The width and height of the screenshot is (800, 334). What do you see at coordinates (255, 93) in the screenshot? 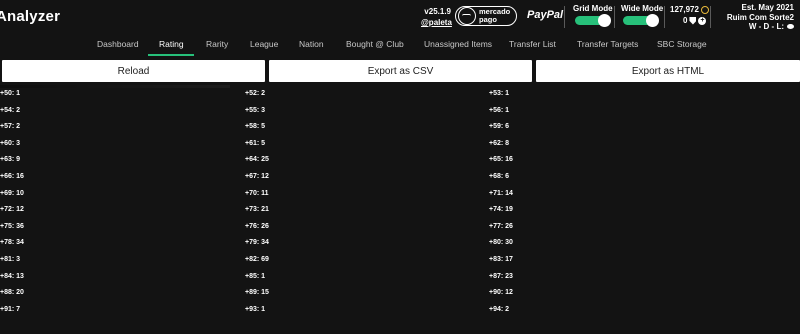
I see `rating-count-item: +52: 2` at bounding box center [255, 93].